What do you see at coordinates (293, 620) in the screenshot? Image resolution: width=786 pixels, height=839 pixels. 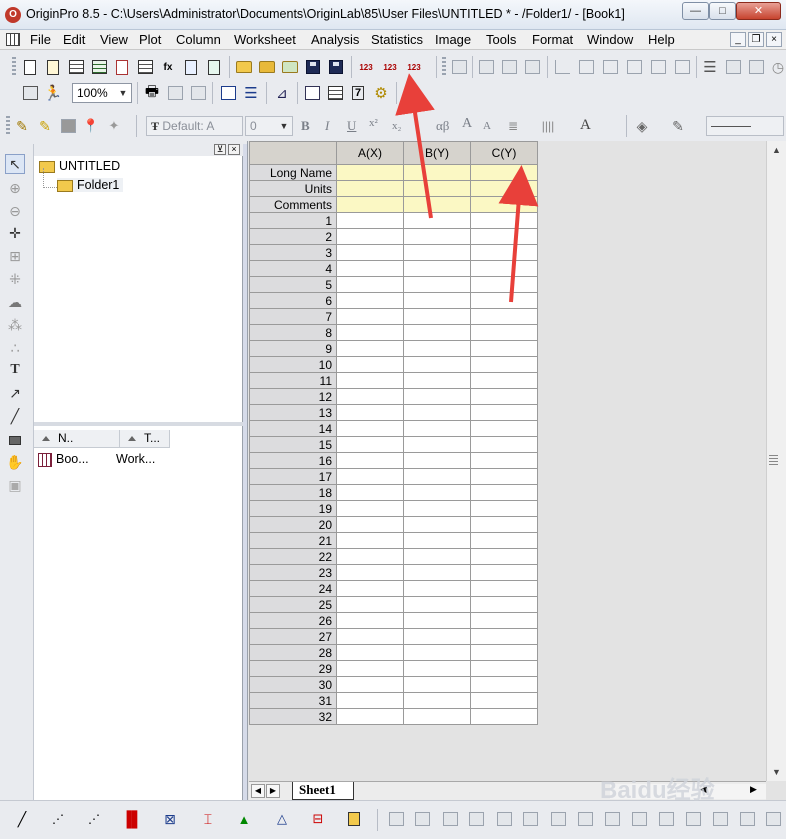 I see `row-header: 26` at bounding box center [293, 620].